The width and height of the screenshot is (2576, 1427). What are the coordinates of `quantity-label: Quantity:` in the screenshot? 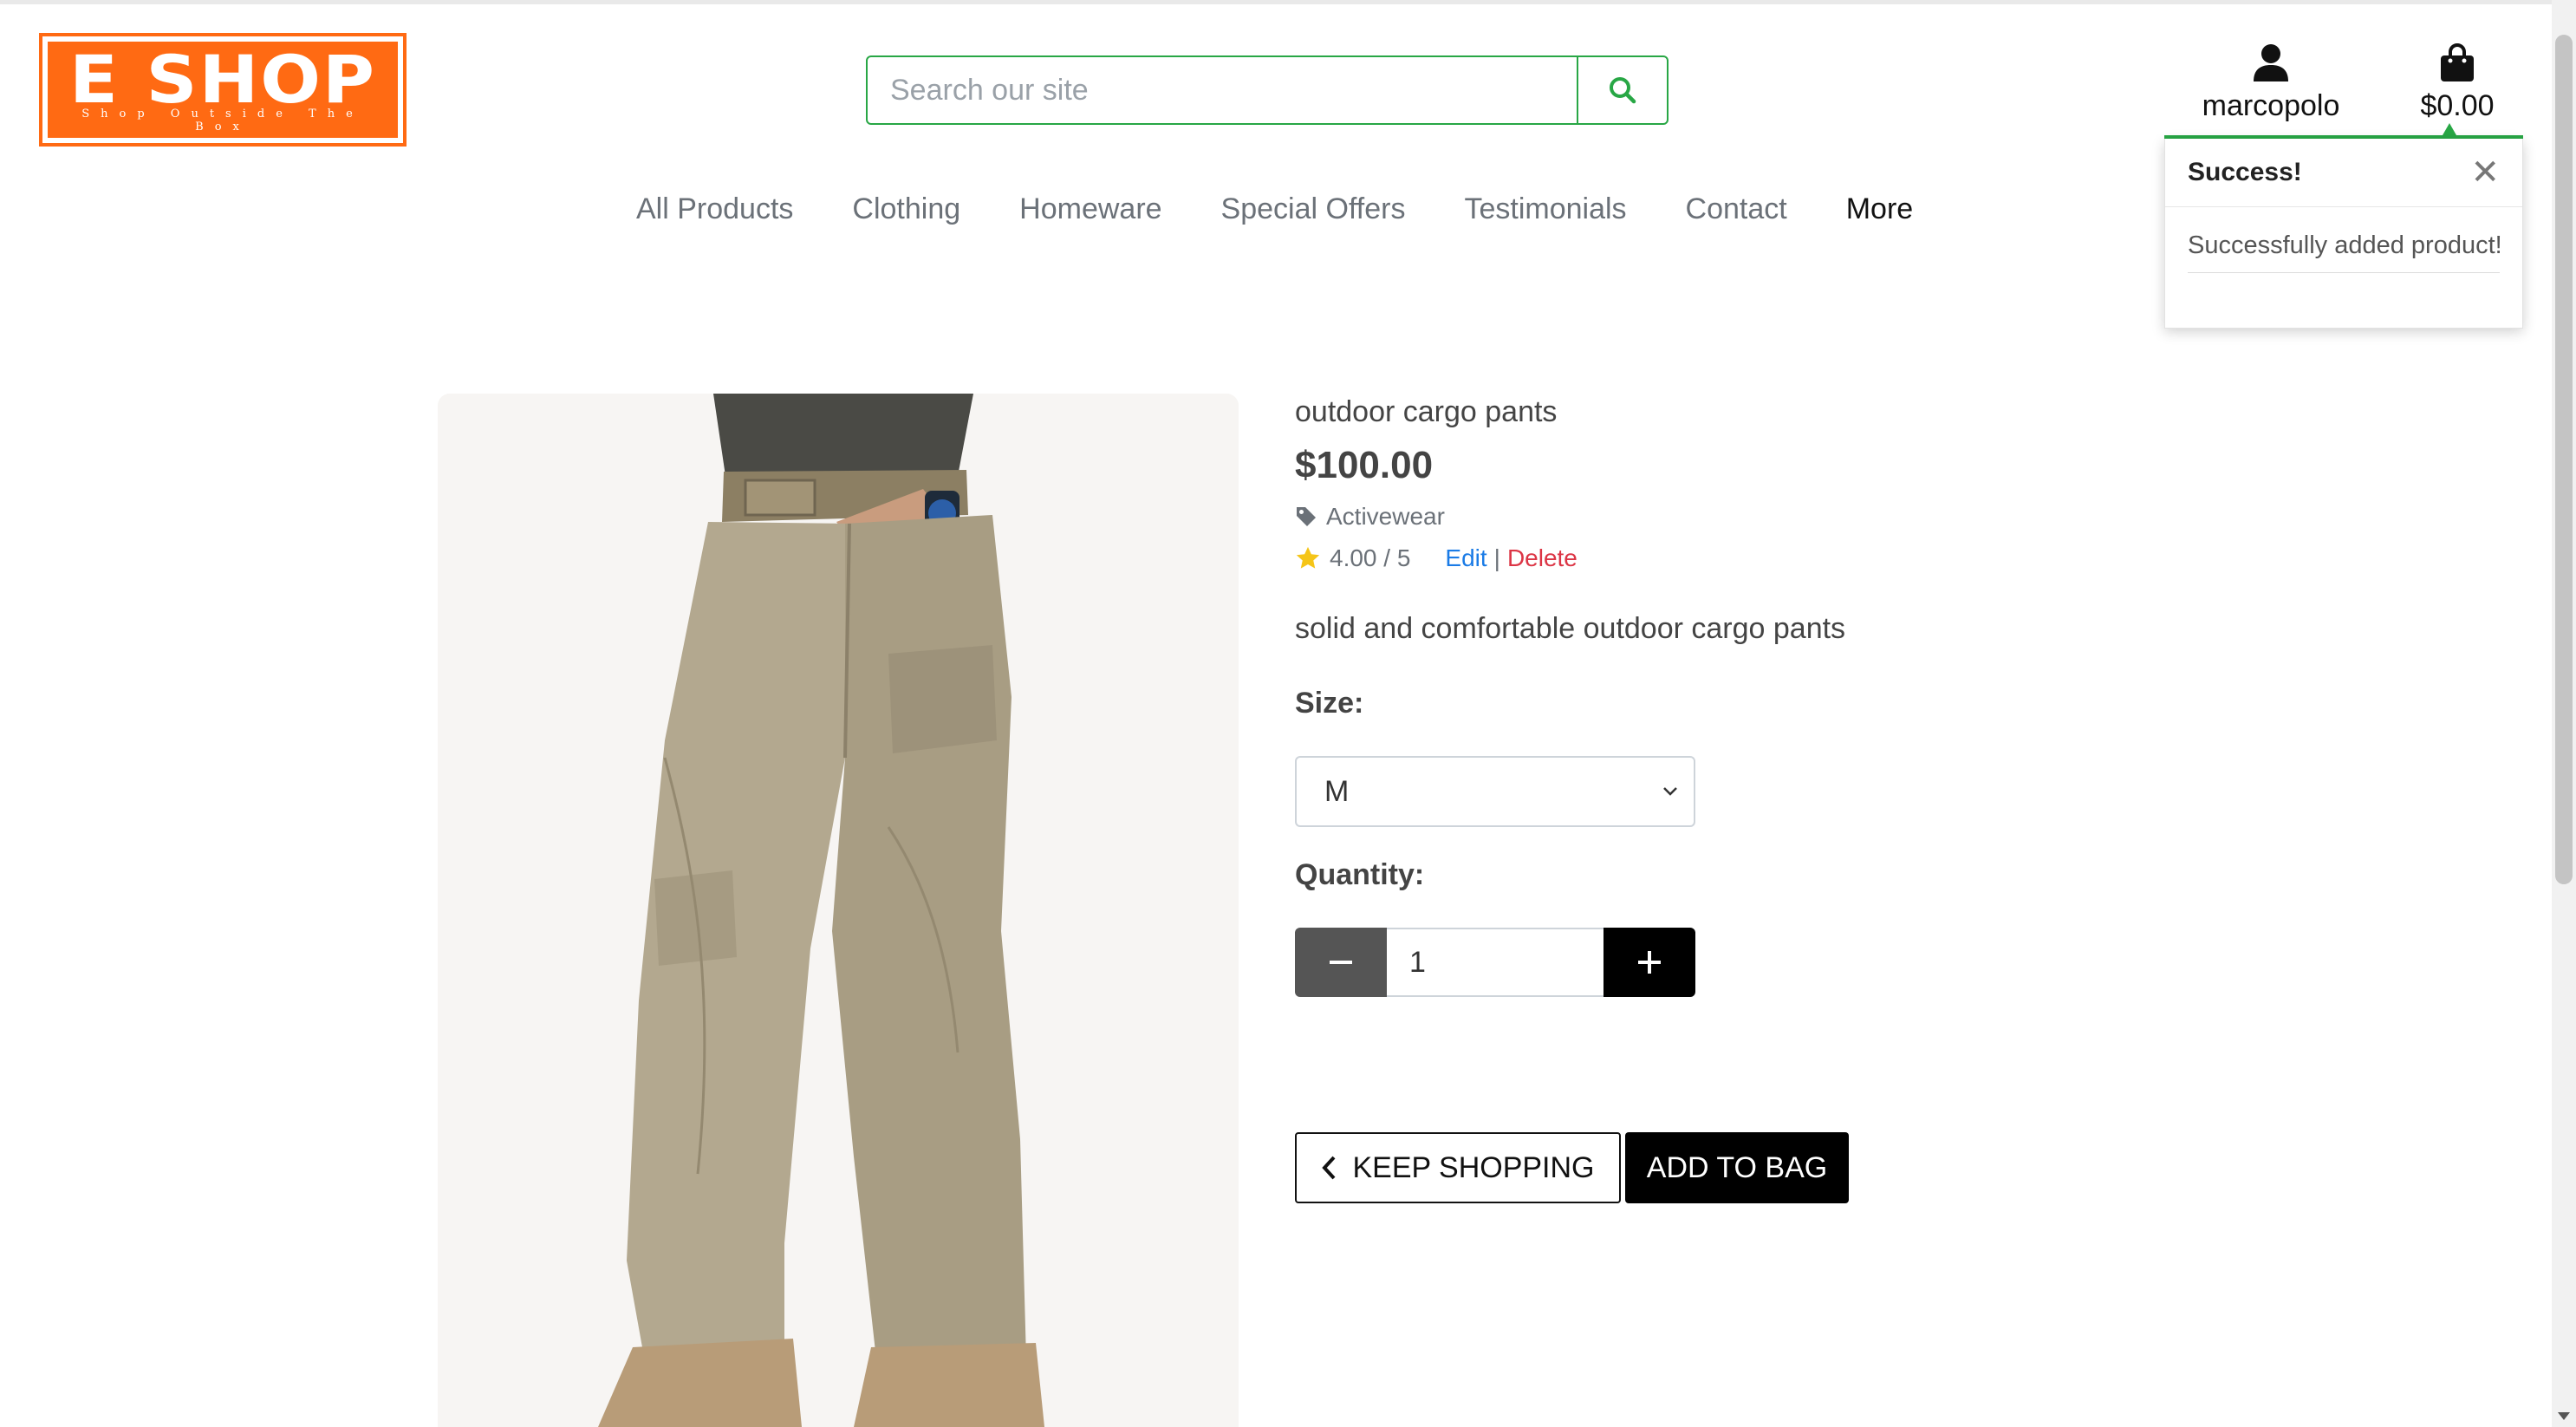 It's located at (1360, 874).